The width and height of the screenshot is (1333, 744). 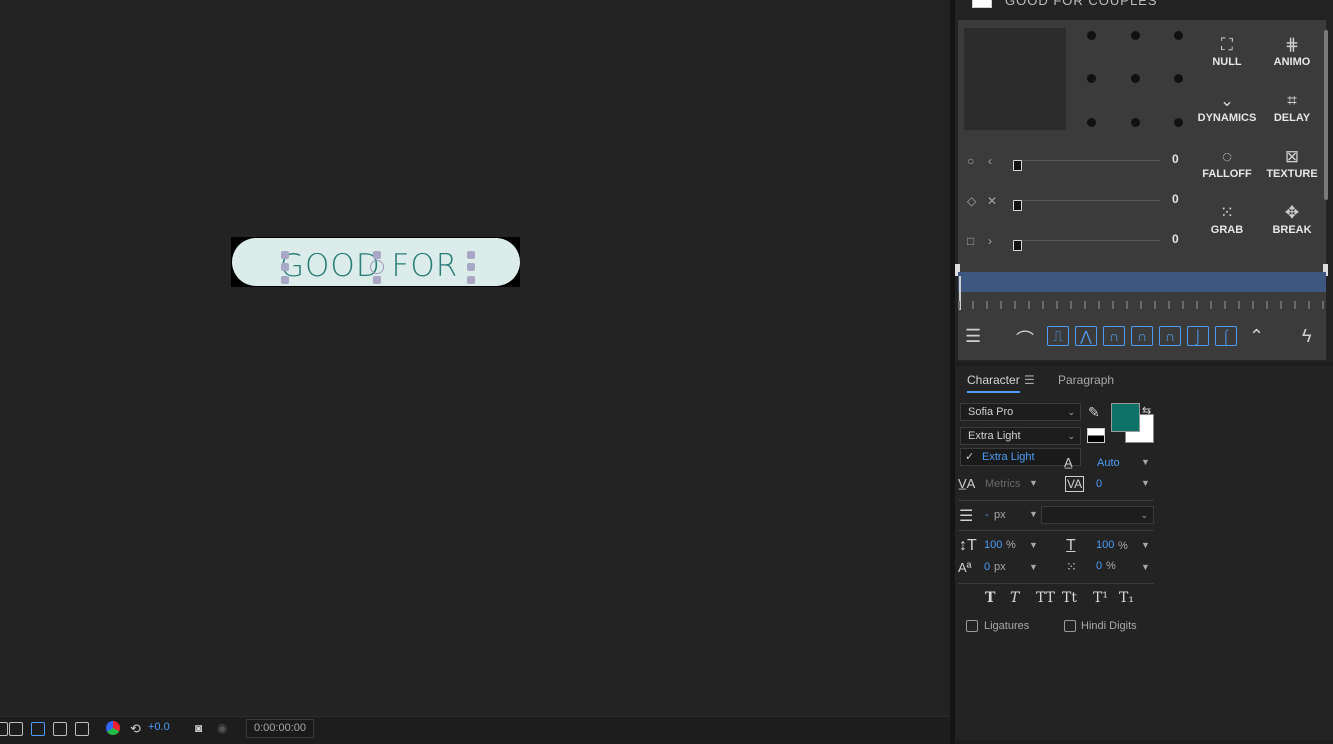 What do you see at coordinates (1170, 336) in the screenshot?
I see `ease-out-arch-icon: ∩` at bounding box center [1170, 336].